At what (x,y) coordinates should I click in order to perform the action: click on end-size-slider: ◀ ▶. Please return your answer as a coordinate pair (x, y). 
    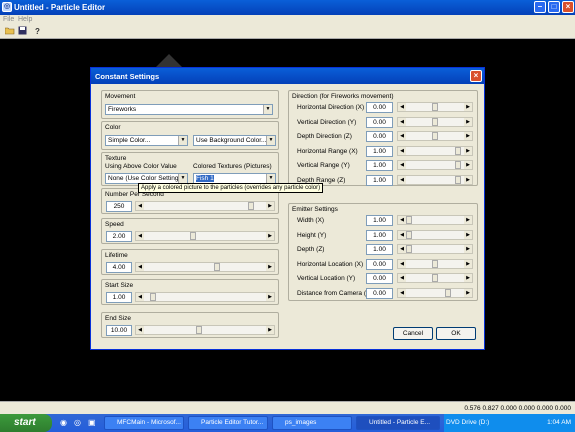
    Looking at the image, I should click on (205, 330).